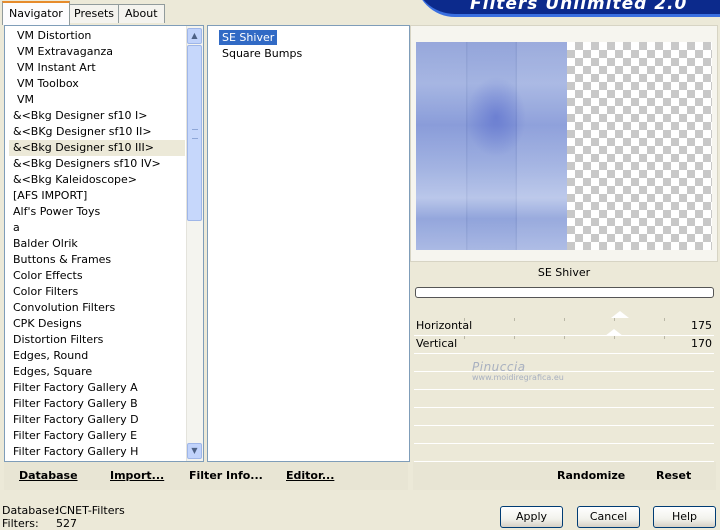 Image resolution: width=720 pixels, height=530 pixels. Describe the element at coordinates (97, 84) in the screenshot. I see `category-item: VM Toolbox` at that location.